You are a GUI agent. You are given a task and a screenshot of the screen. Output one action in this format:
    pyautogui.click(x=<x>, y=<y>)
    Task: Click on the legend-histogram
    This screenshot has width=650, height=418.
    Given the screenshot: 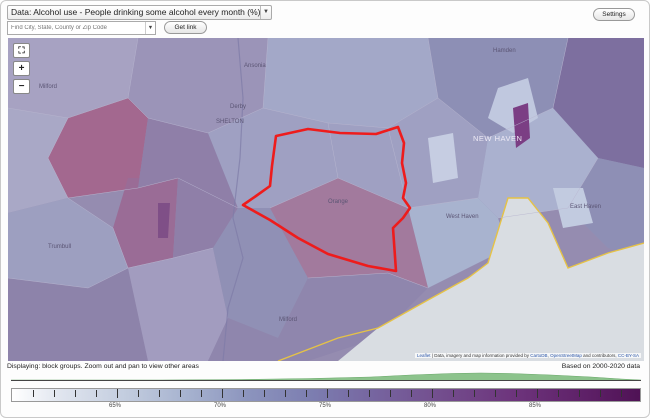 What is the action you would take?
    pyautogui.click(x=326, y=376)
    